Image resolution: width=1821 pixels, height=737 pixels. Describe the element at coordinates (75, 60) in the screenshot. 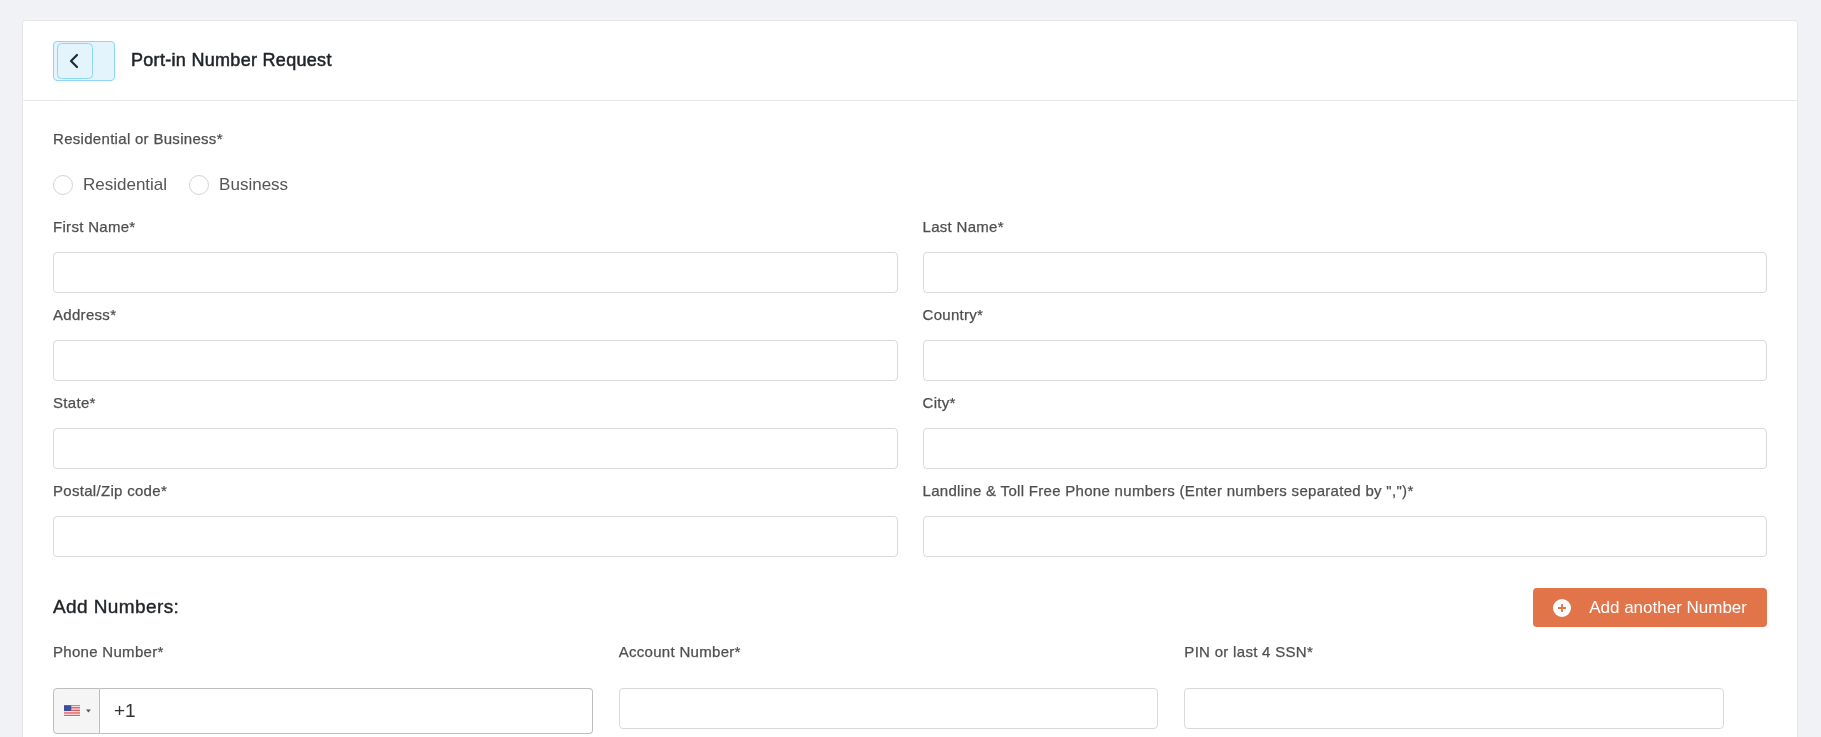

I see `chevron-left-icon` at that location.